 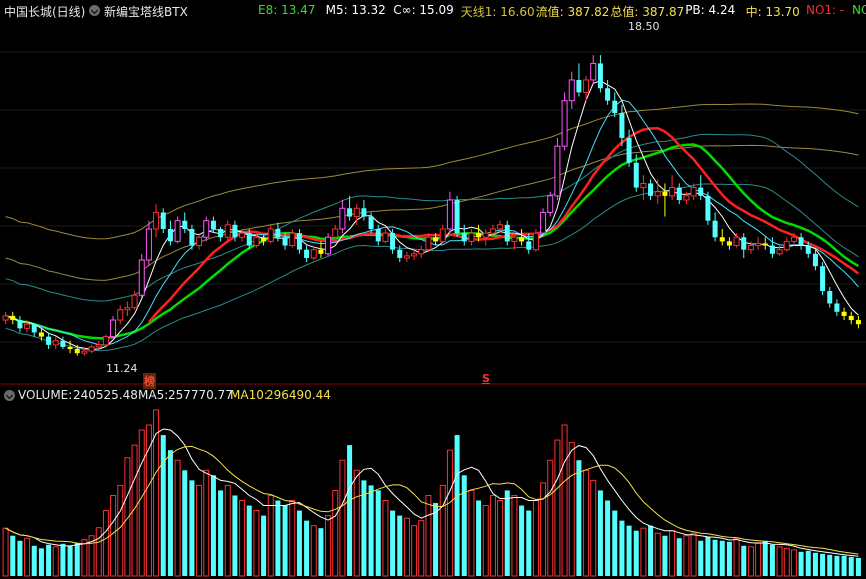 What do you see at coordinates (94, 10) in the screenshot?
I see `indicator-menu-icon` at bounding box center [94, 10].